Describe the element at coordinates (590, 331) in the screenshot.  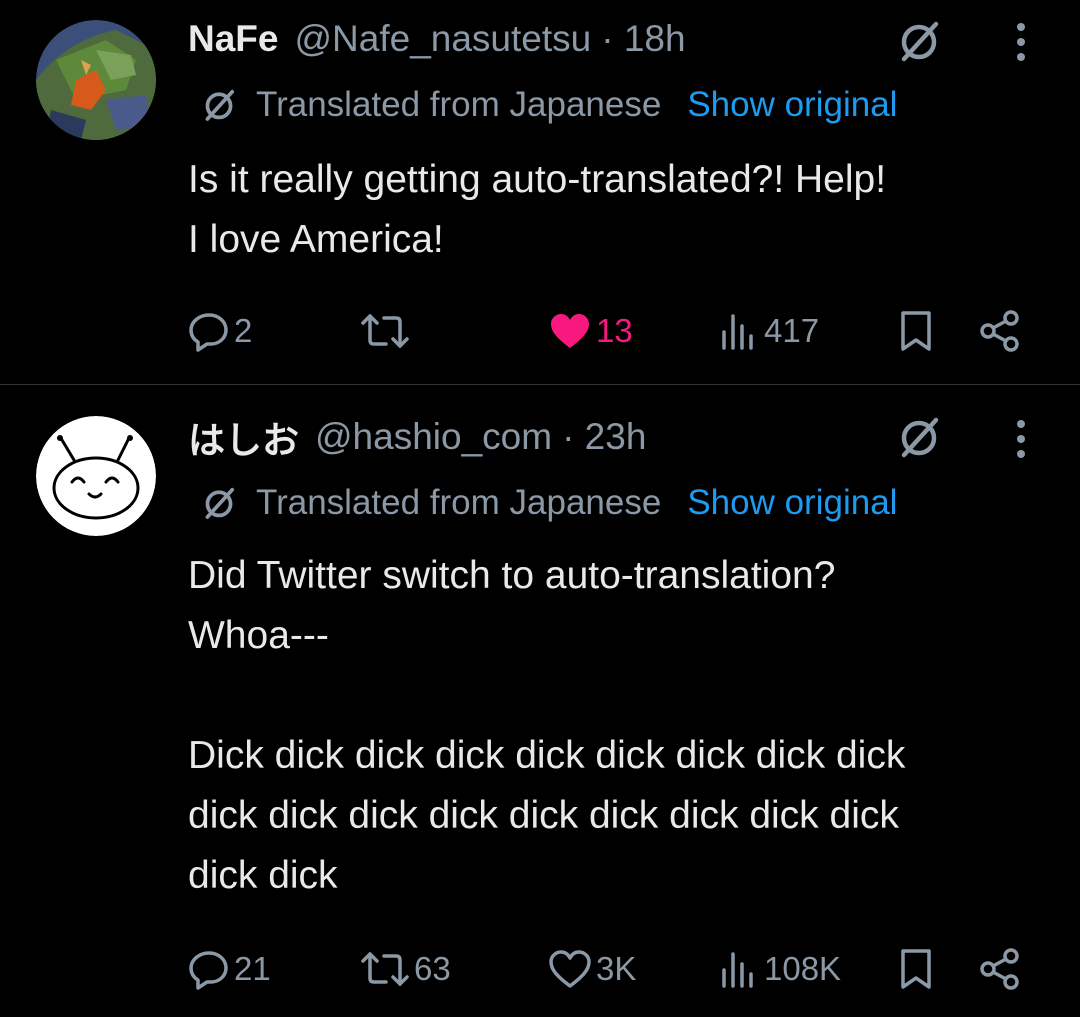
I see `like-button: 13` at that location.